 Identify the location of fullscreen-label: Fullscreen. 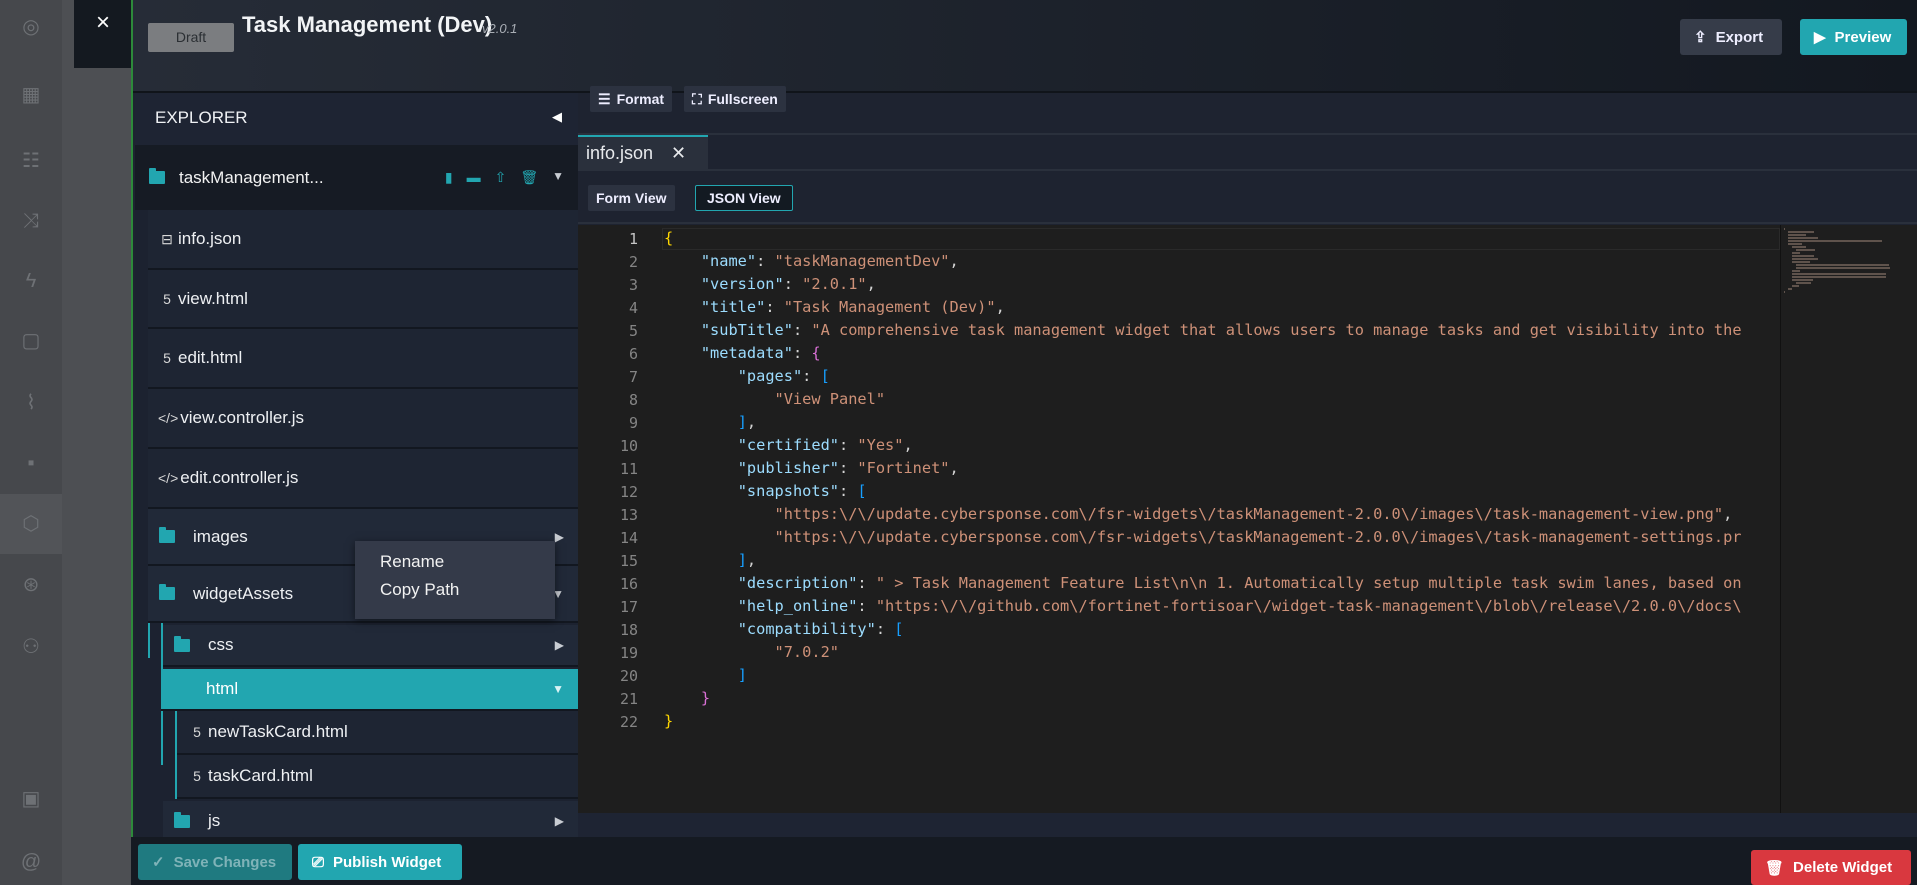
(742, 99).